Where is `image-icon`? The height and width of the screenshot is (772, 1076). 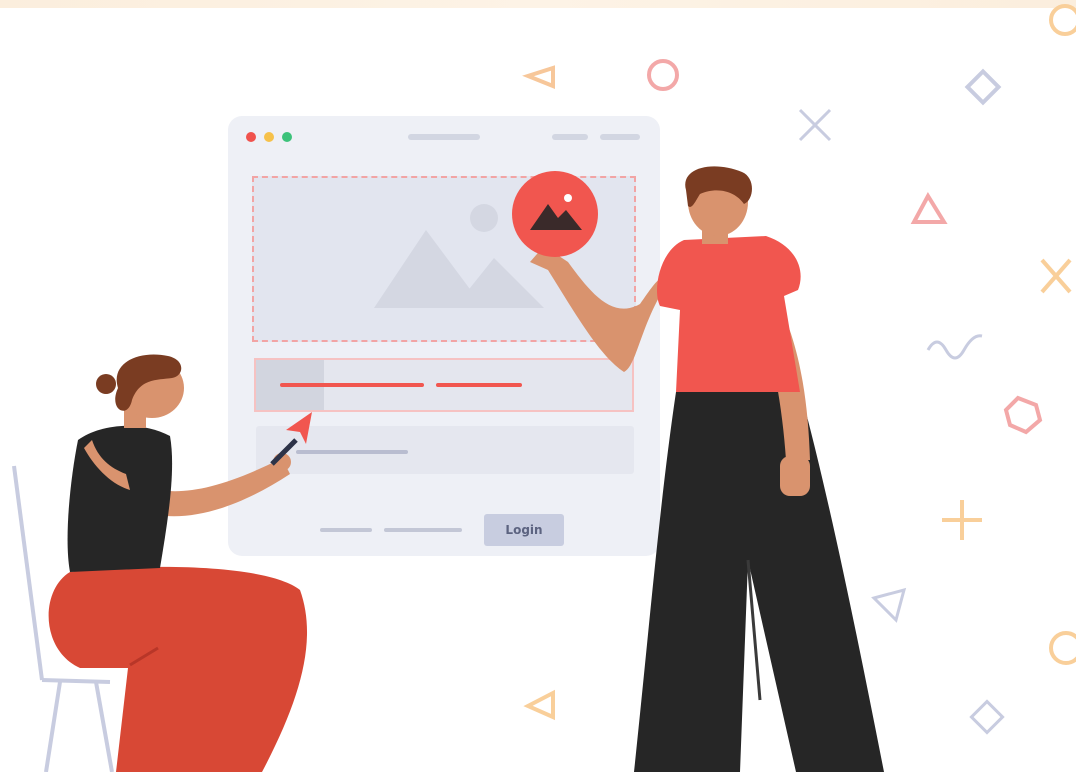 image-icon is located at coordinates (555, 214).